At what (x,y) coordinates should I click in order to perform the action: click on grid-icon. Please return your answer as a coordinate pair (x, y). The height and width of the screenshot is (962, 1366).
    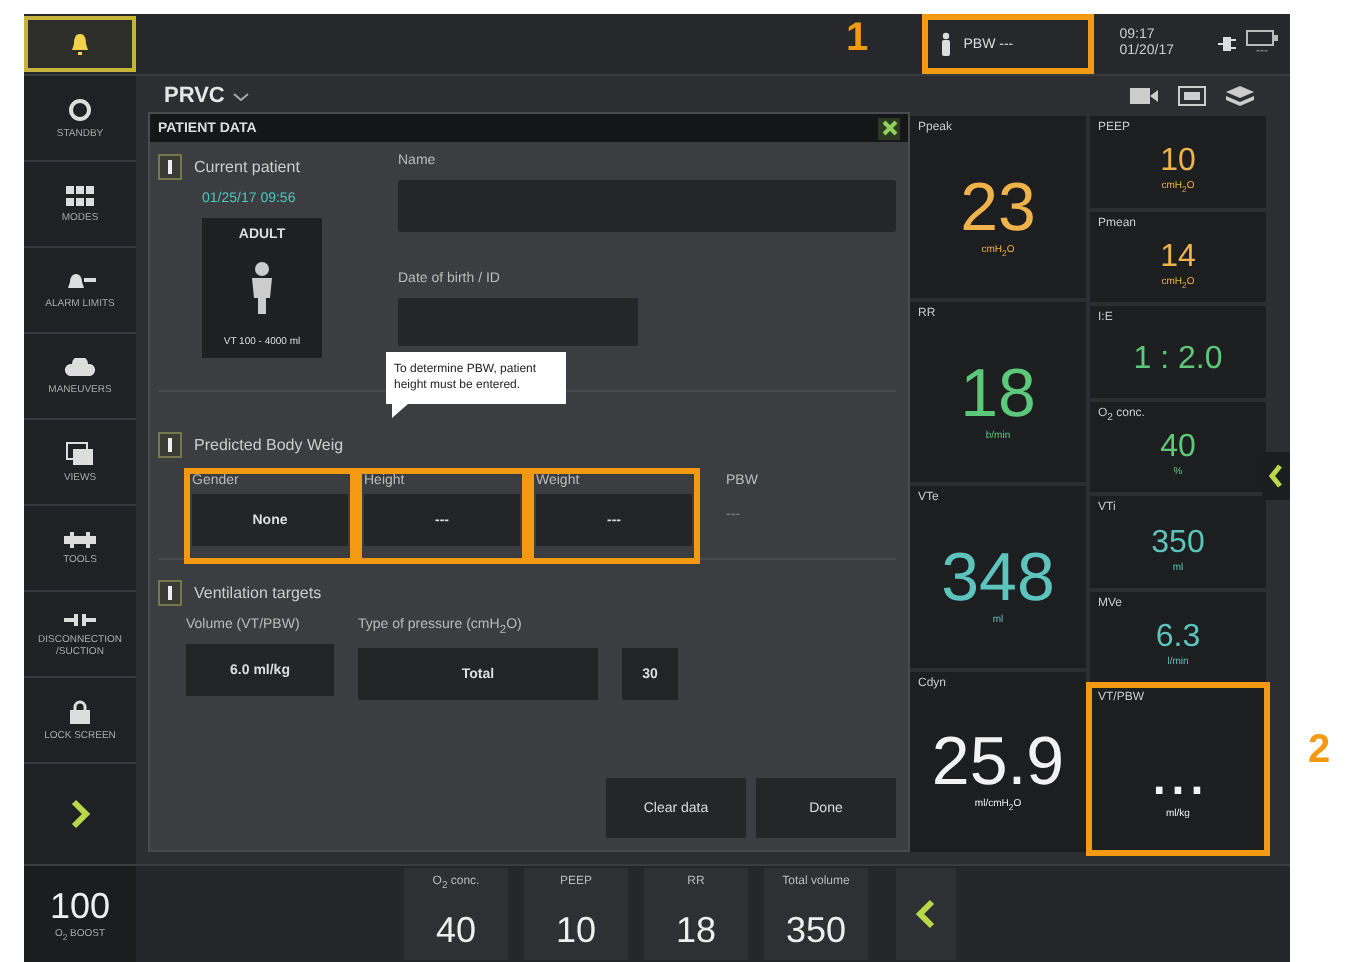
    Looking at the image, I should click on (80, 195).